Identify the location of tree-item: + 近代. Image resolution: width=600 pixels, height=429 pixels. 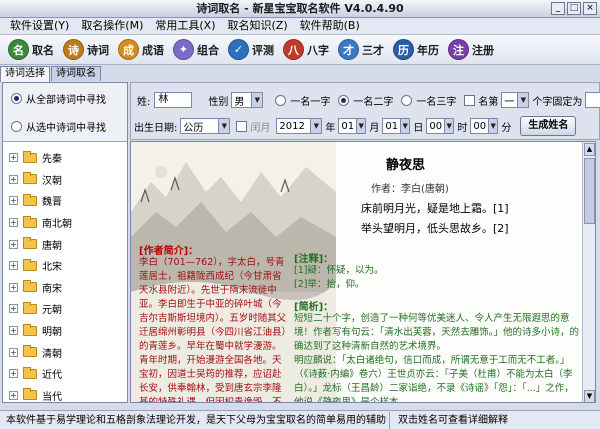
(68, 374).